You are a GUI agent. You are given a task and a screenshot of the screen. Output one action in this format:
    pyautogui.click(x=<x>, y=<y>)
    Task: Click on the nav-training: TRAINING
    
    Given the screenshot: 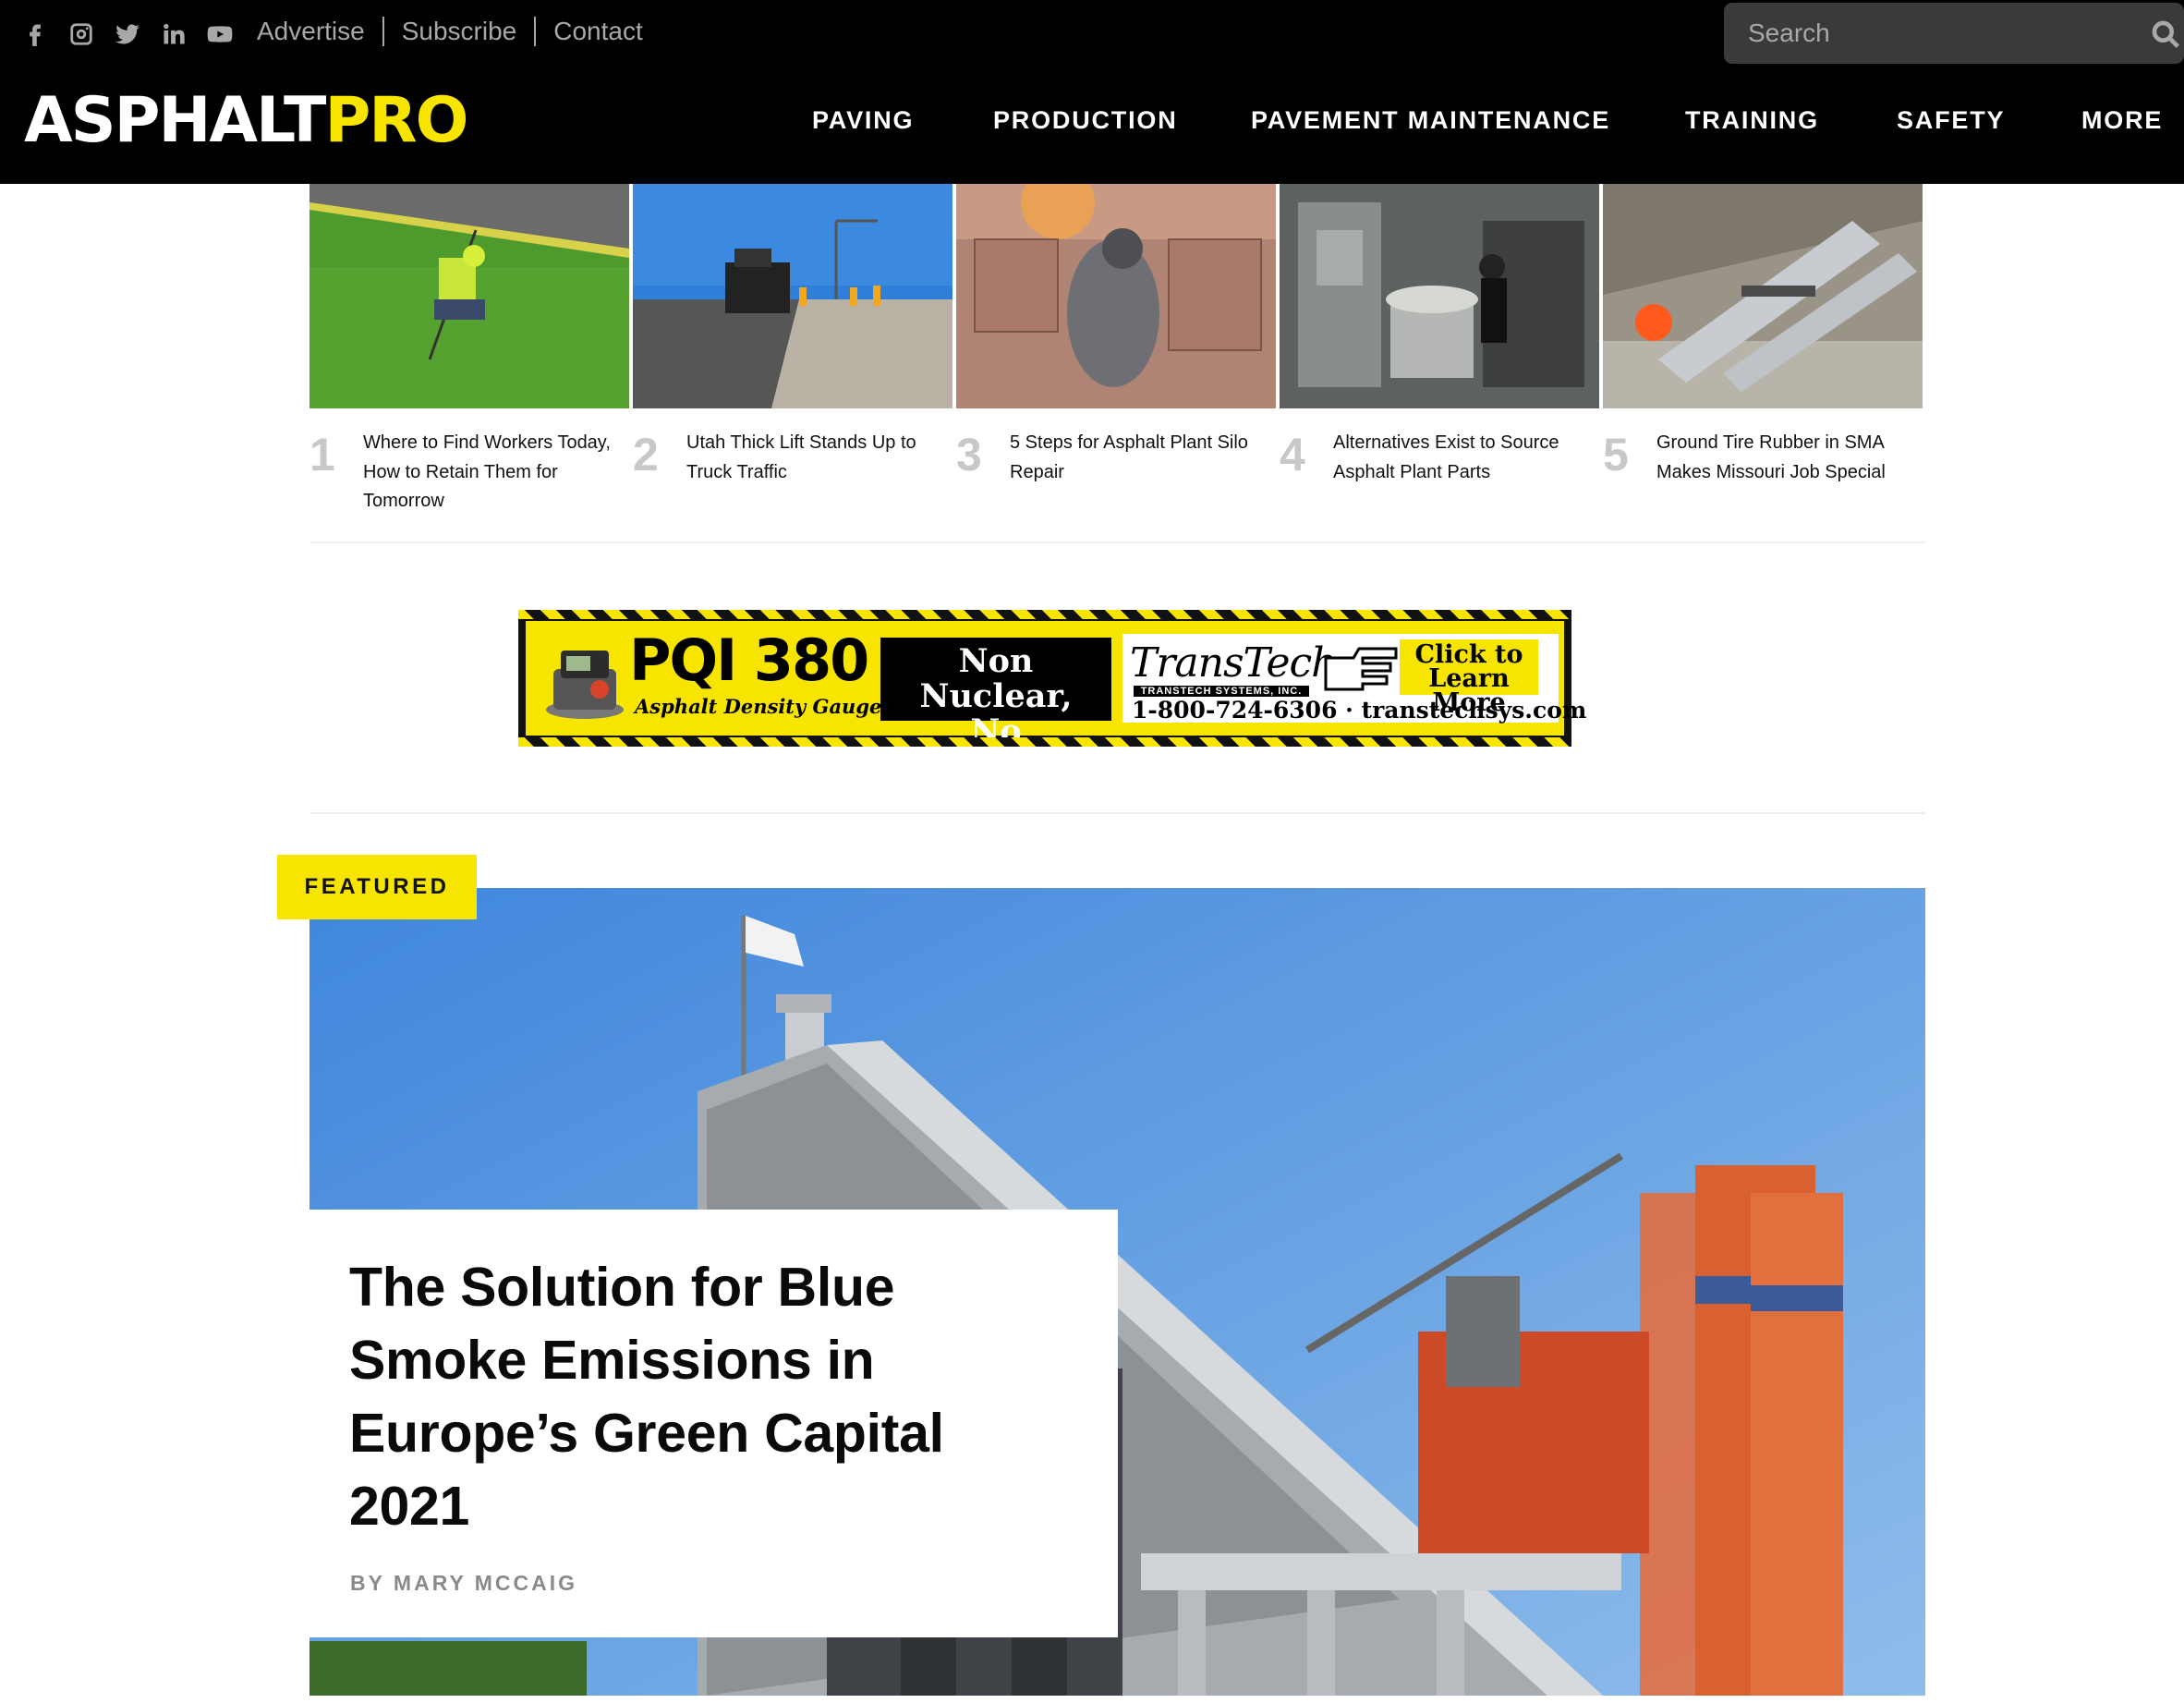 What is the action you would take?
    pyautogui.click(x=1752, y=120)
    